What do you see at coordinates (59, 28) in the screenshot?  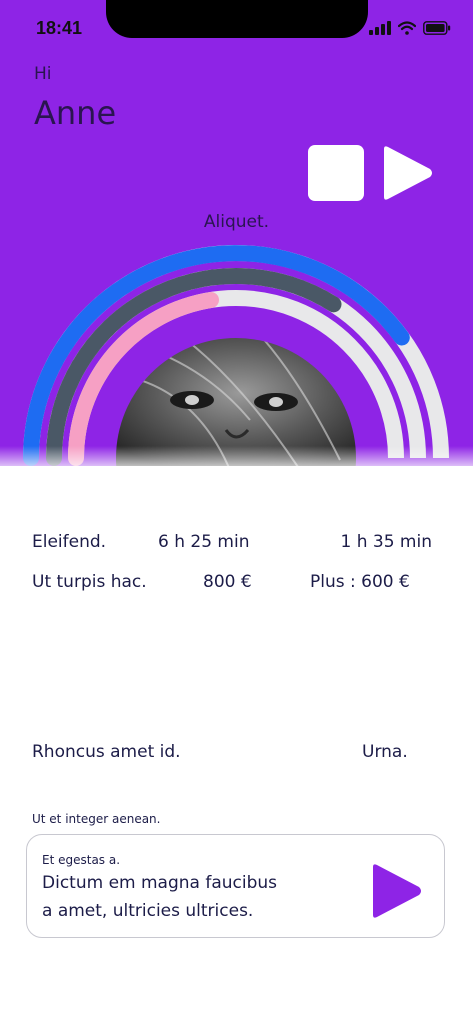 I see `status-time: 18:41` at bounding box center [59, 28].